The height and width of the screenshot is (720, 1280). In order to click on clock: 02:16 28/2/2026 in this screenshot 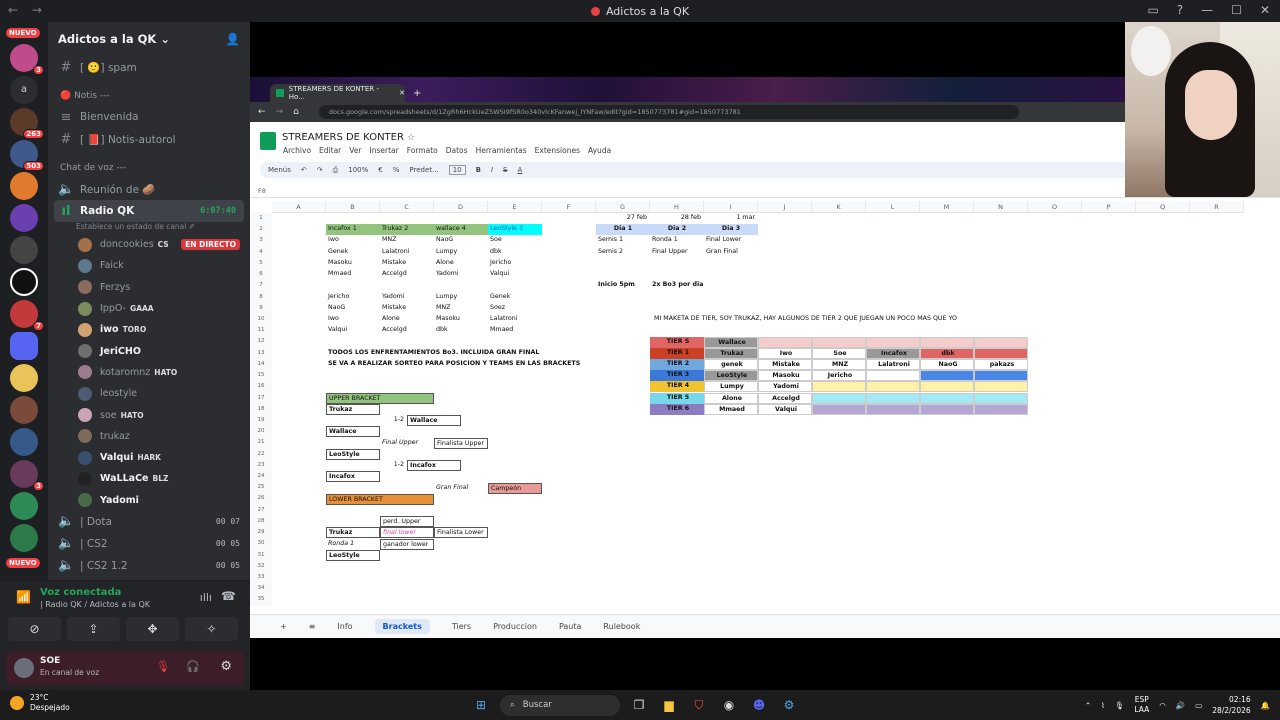, I will do `click(1231, 705)`.